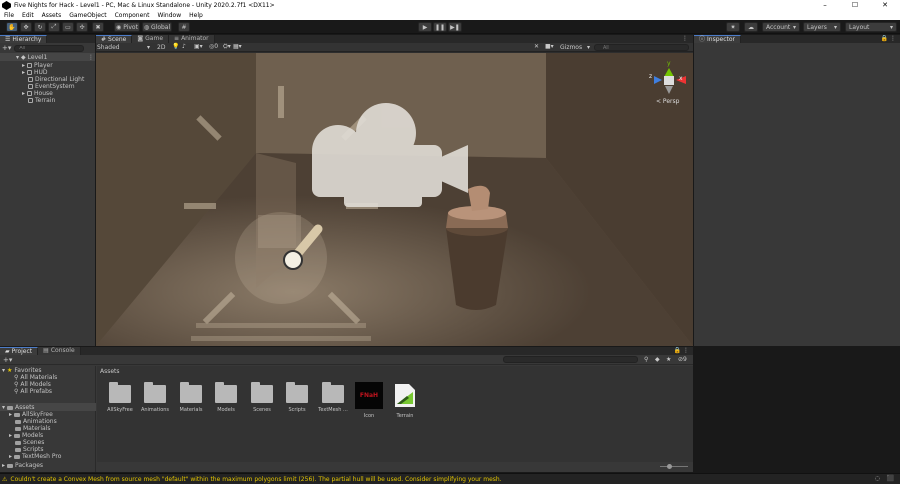 The width and height of the screenshot is (900, 484). I want to click on perspective-label: < Persp, so click(668, 101).